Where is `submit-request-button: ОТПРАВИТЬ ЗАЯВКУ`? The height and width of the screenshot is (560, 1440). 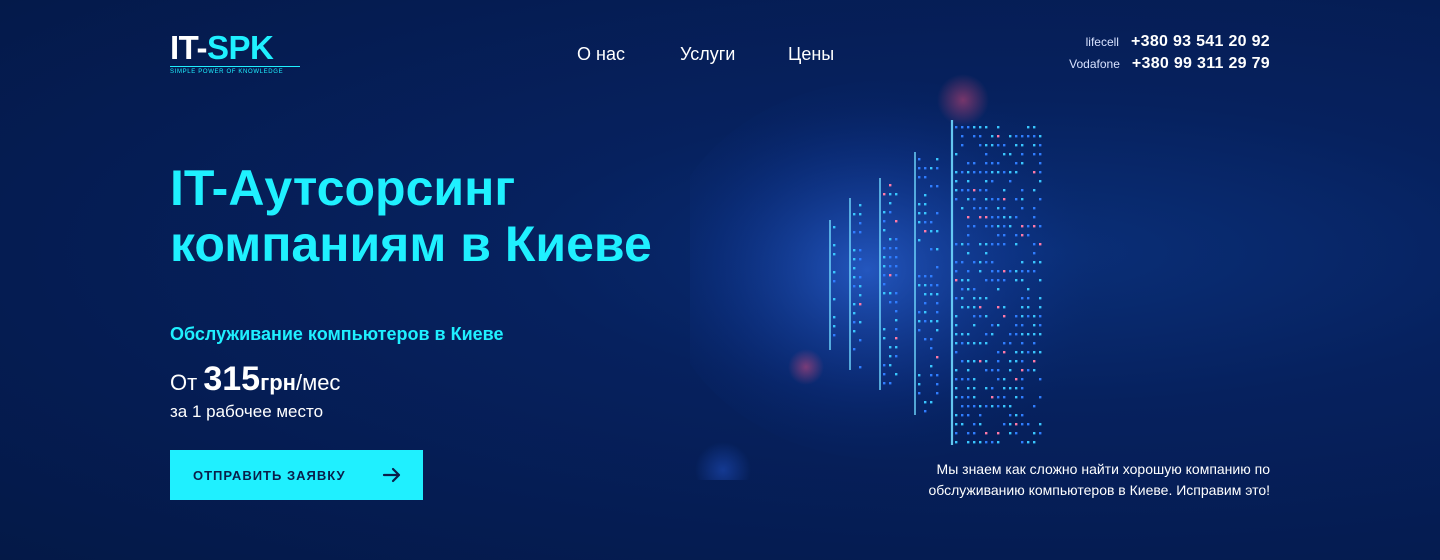 submit-request-button: ОТПРАВИТЬ ЗАЯВКУ is located at coordinates (296, 475).